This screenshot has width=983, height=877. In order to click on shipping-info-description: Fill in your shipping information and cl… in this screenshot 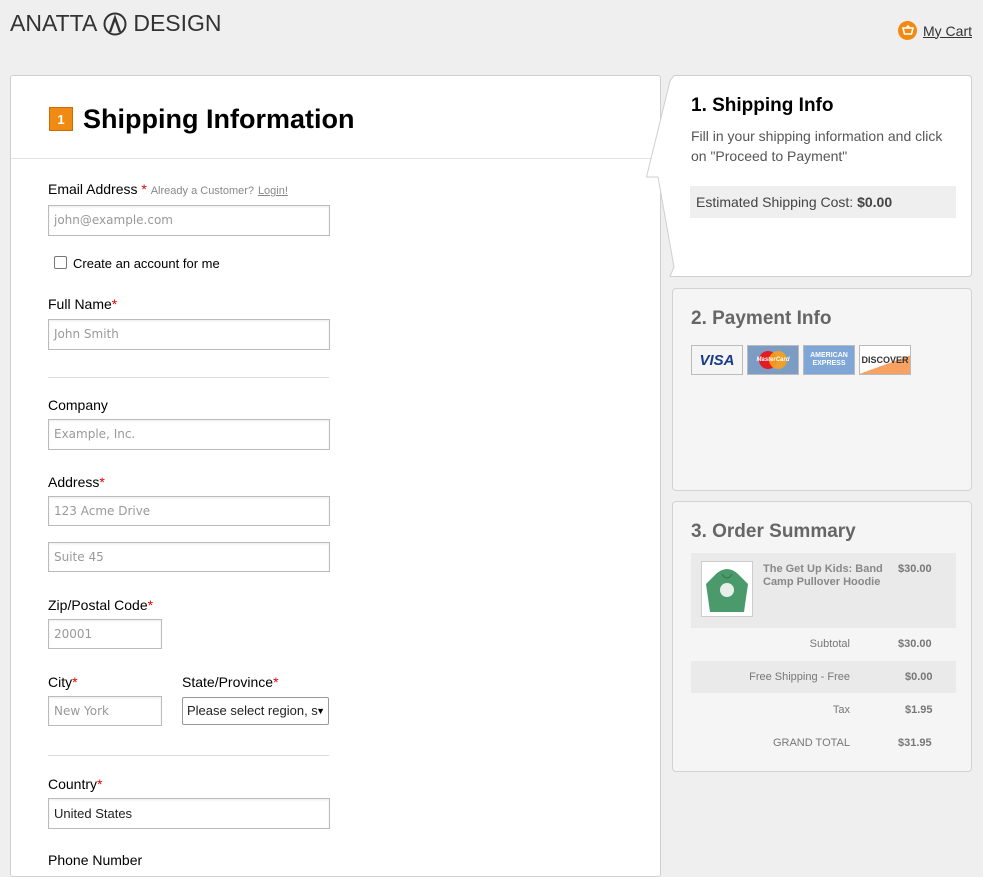, I will do `click(817, 146)`.